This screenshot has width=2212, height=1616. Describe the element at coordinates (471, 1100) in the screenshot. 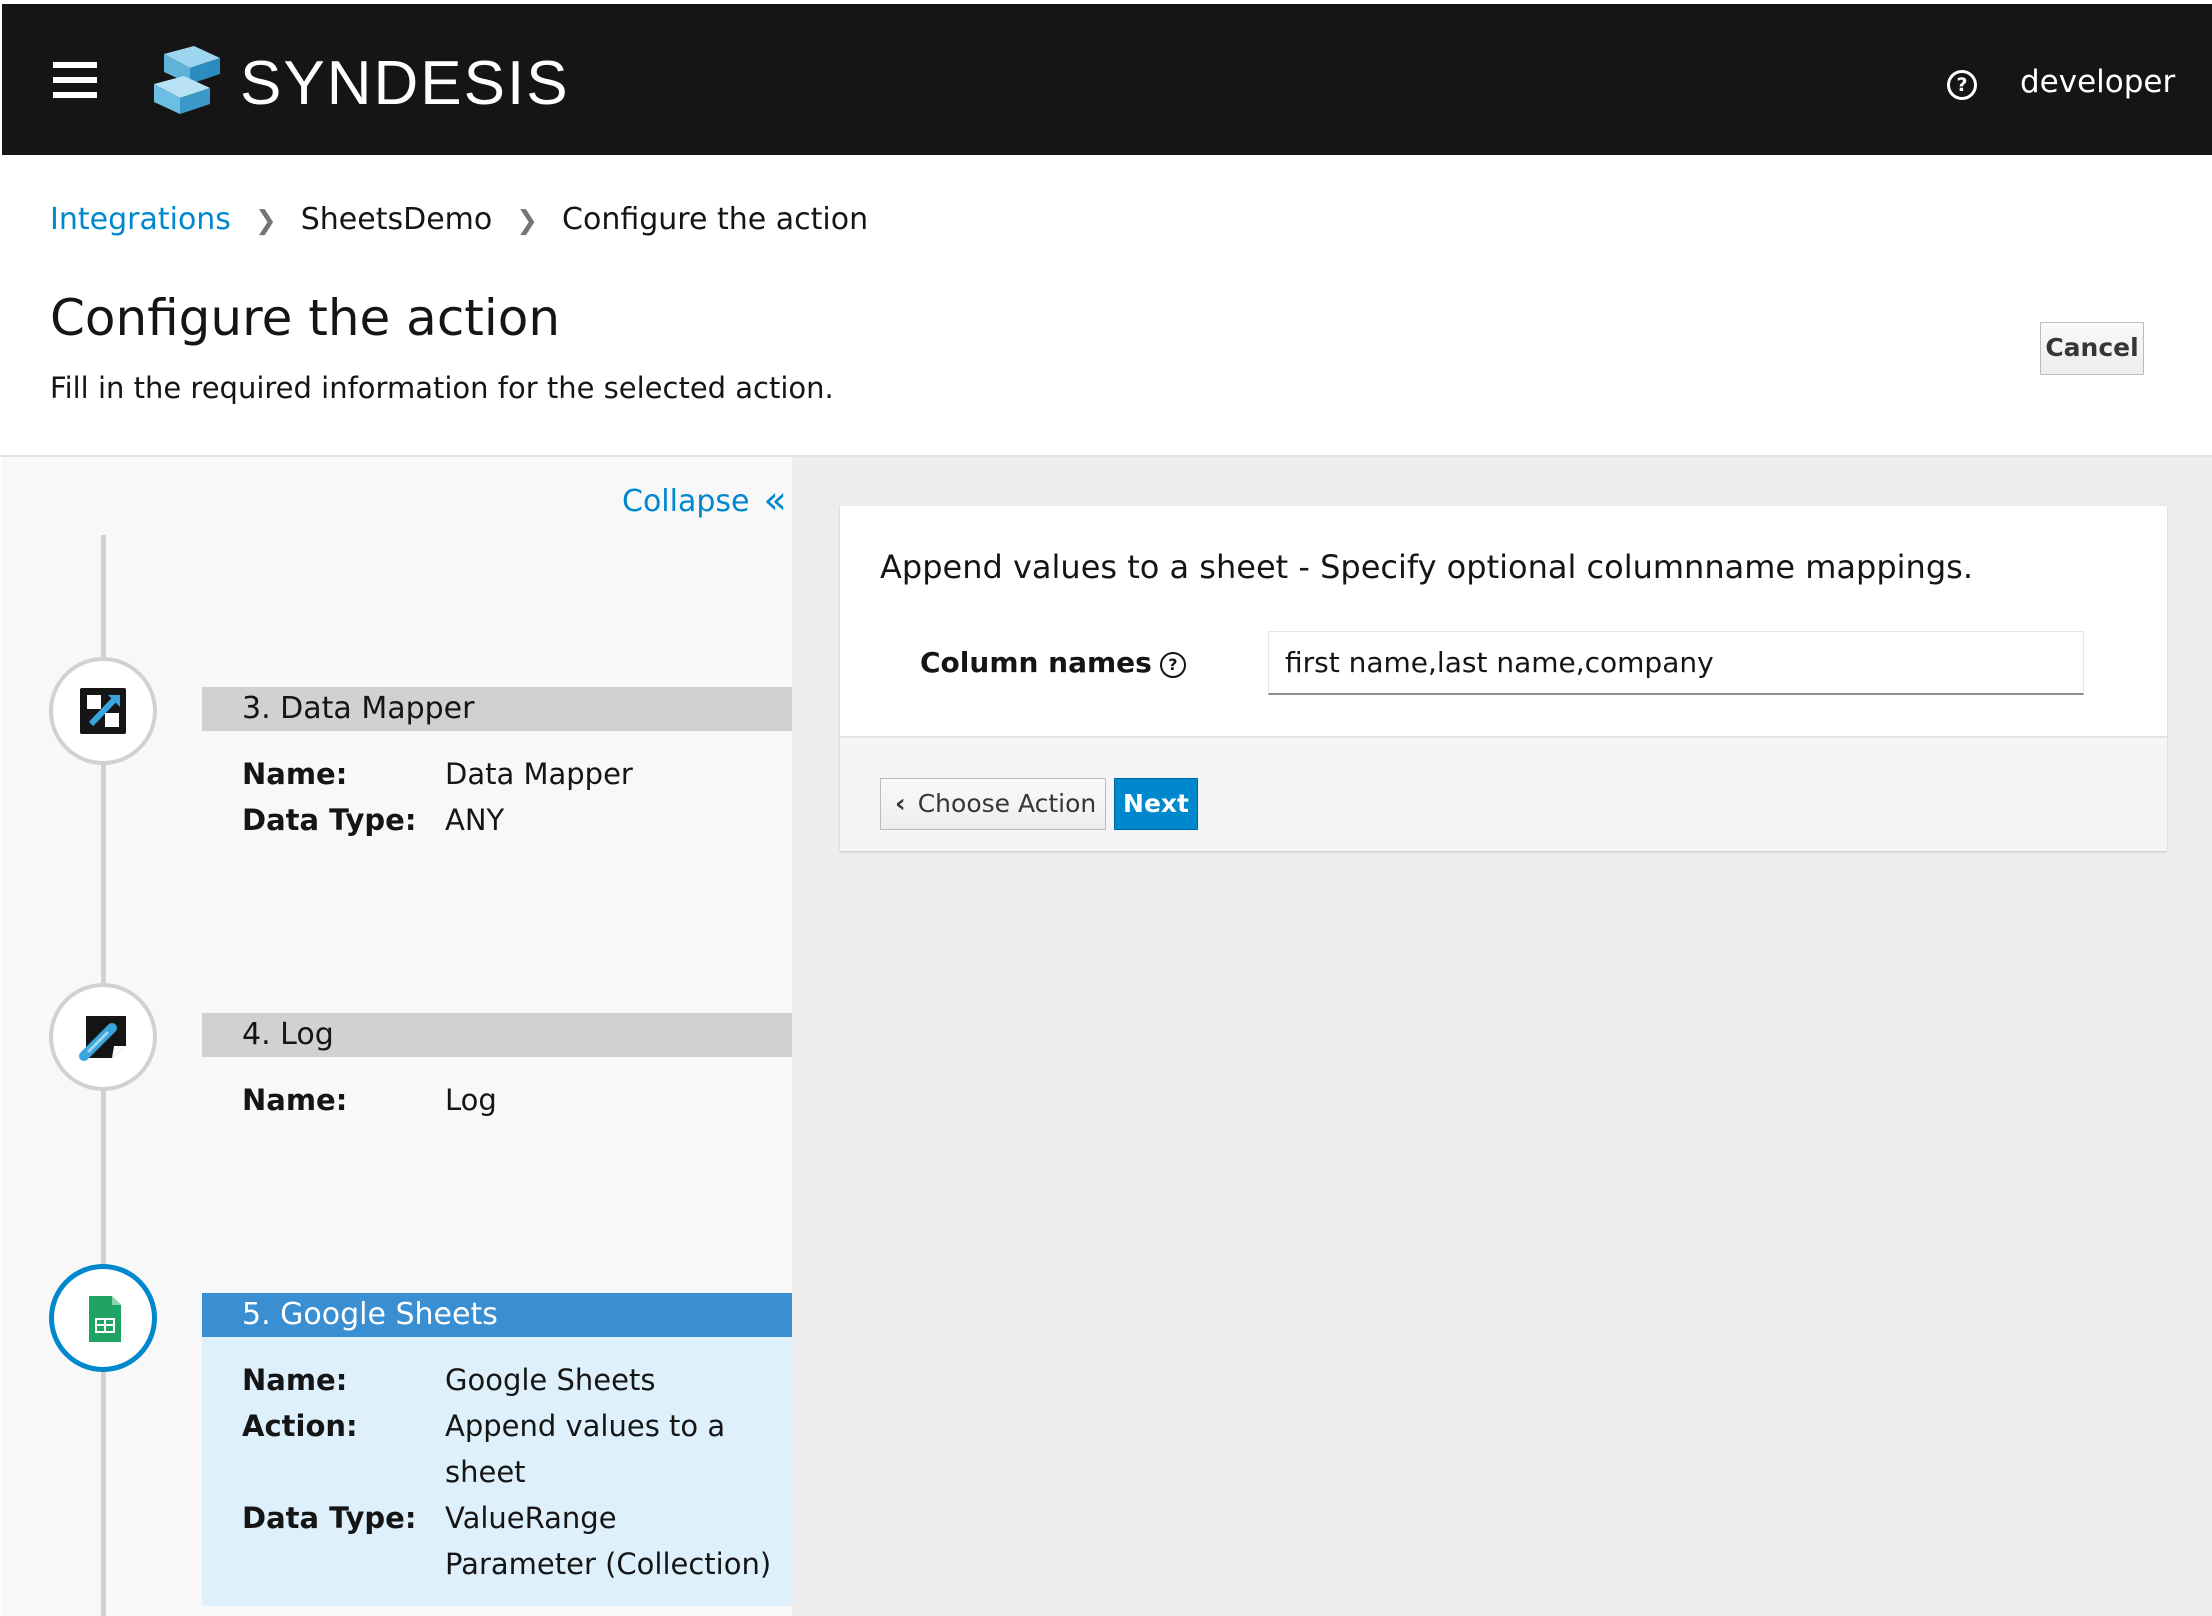

I see `field-value: Log` at that location.